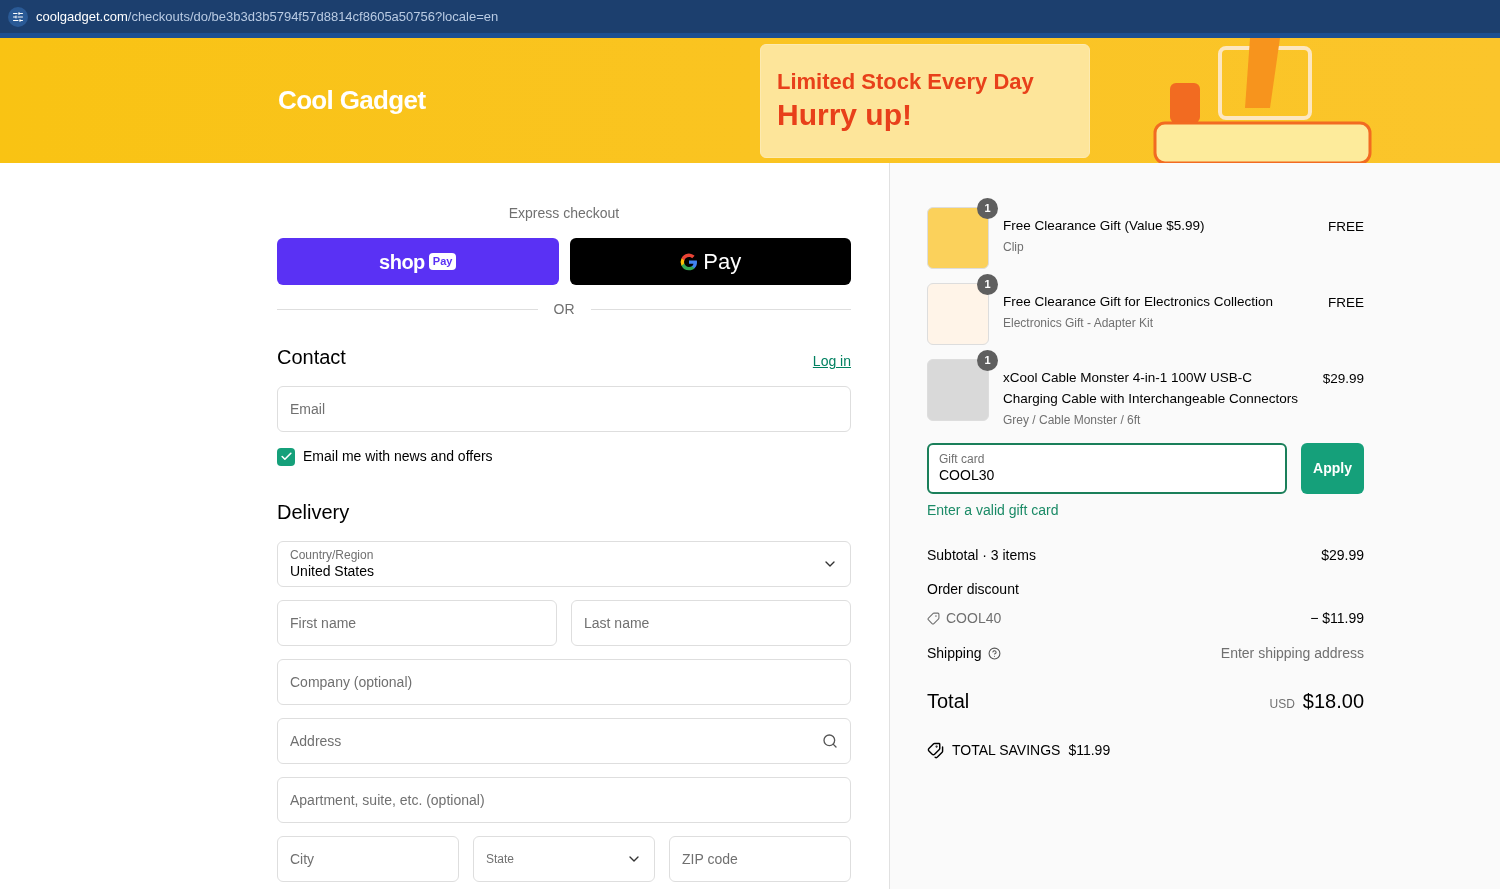 The image size is (1500, 889). Describe the element at coordinates (1089, 750) in the screenshot. I see `total-savings-value: $11.99` at that location.